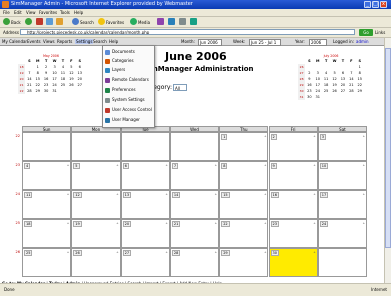  What do you see at coordinates (224, 137) in the screenshot?
I see `day-number-link: 1` at bounding box center [224, 137].